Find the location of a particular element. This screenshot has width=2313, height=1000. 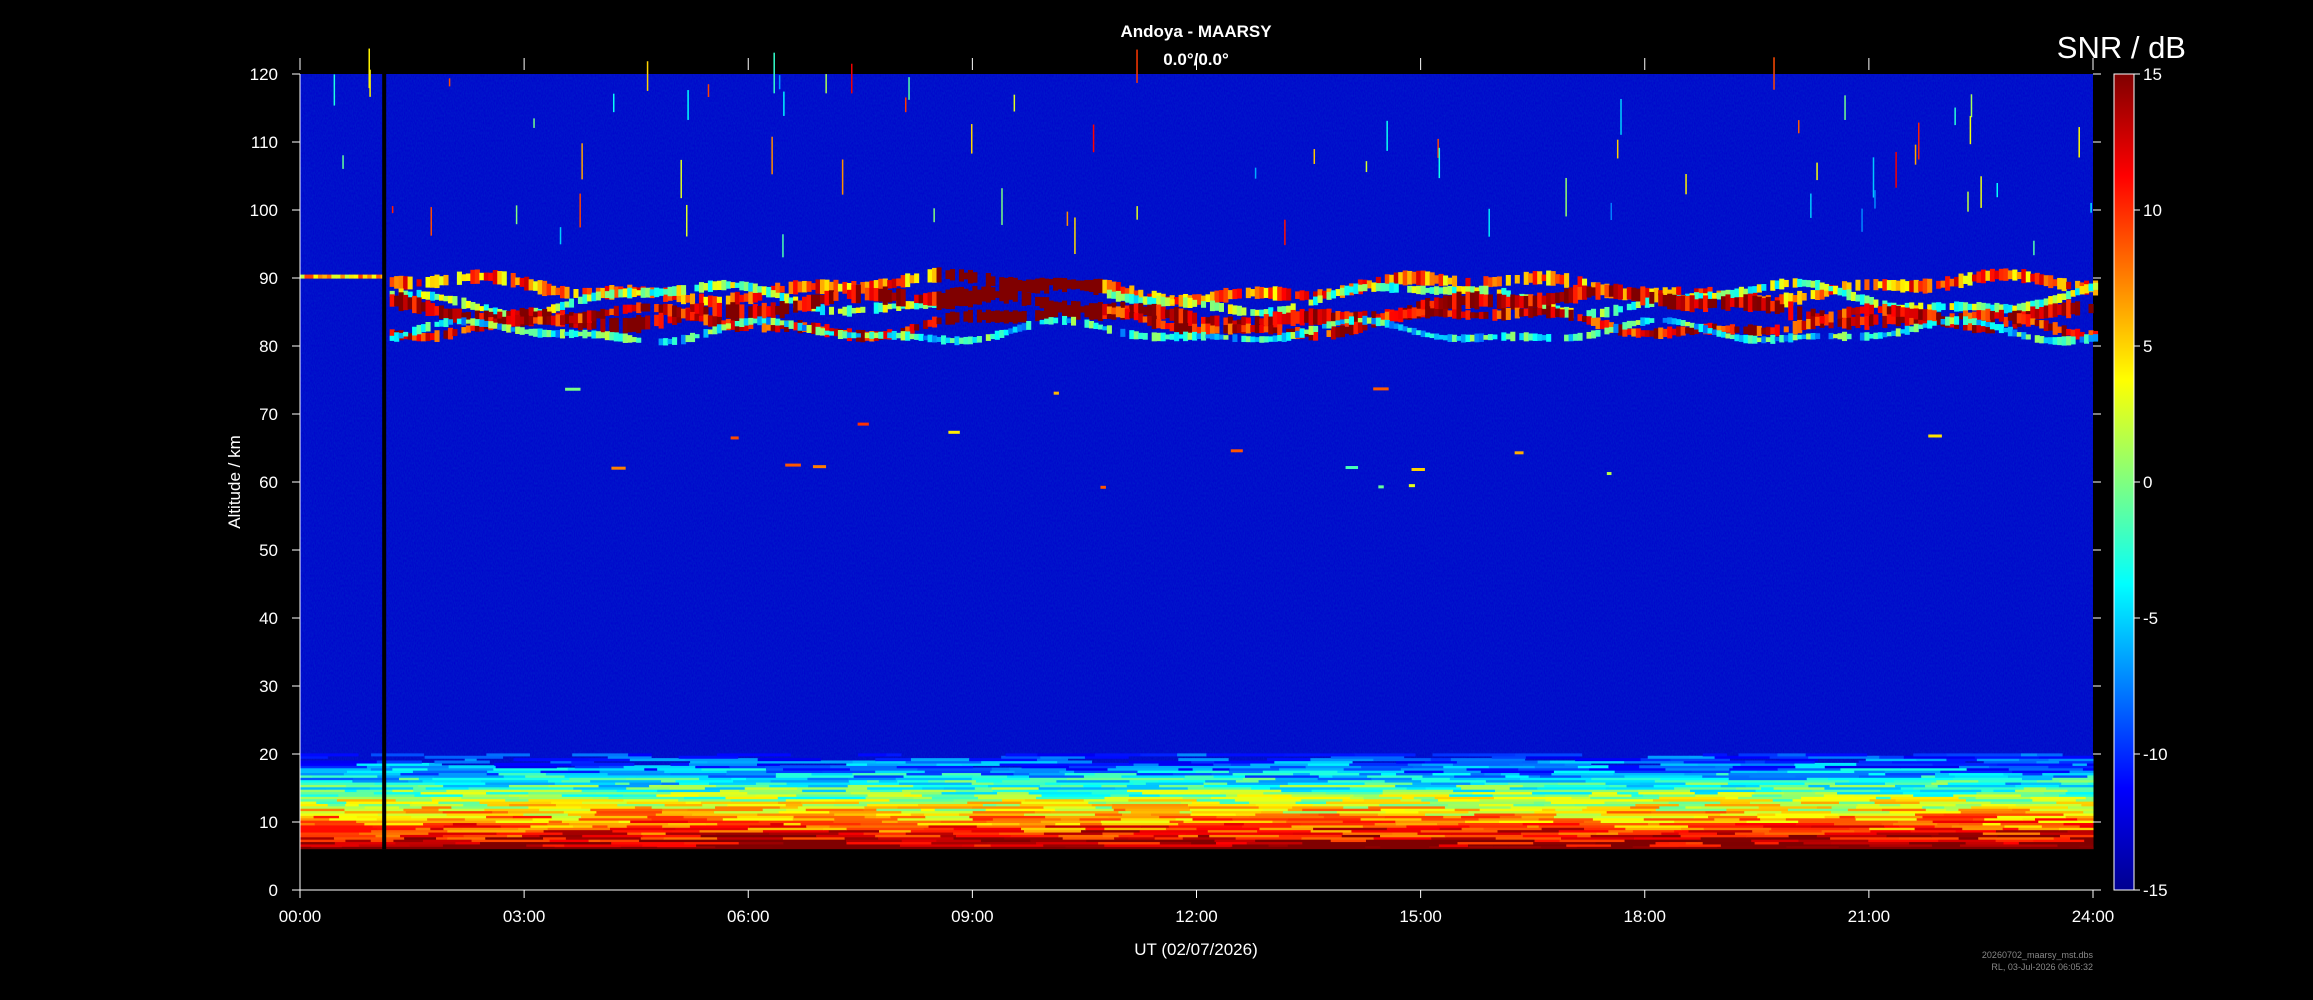

colorbar is located at coordinates (2124, 482).